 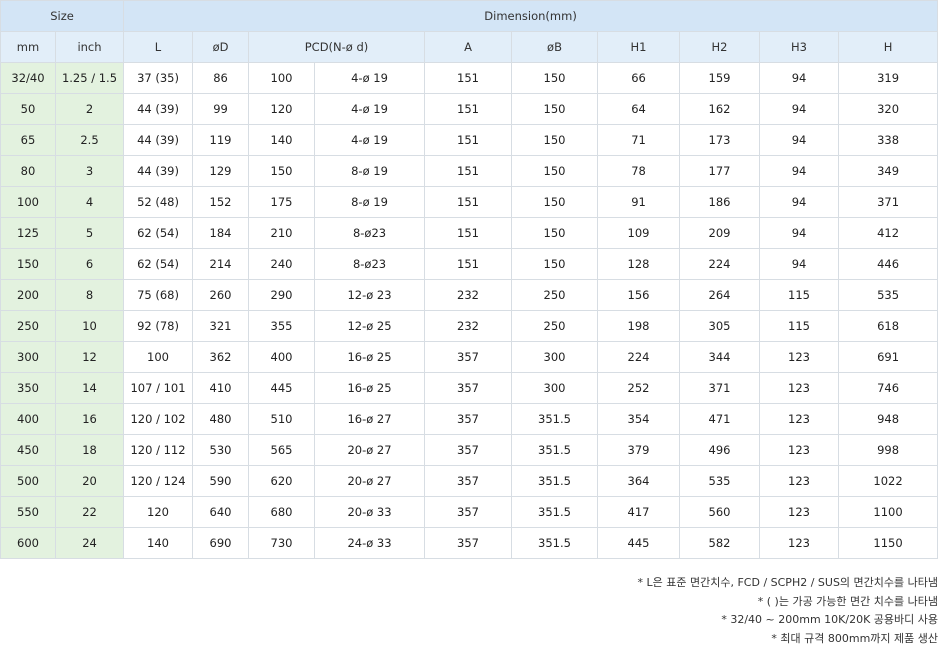 I want to click on cell-pcd: 210, so click(x=282, y=233).